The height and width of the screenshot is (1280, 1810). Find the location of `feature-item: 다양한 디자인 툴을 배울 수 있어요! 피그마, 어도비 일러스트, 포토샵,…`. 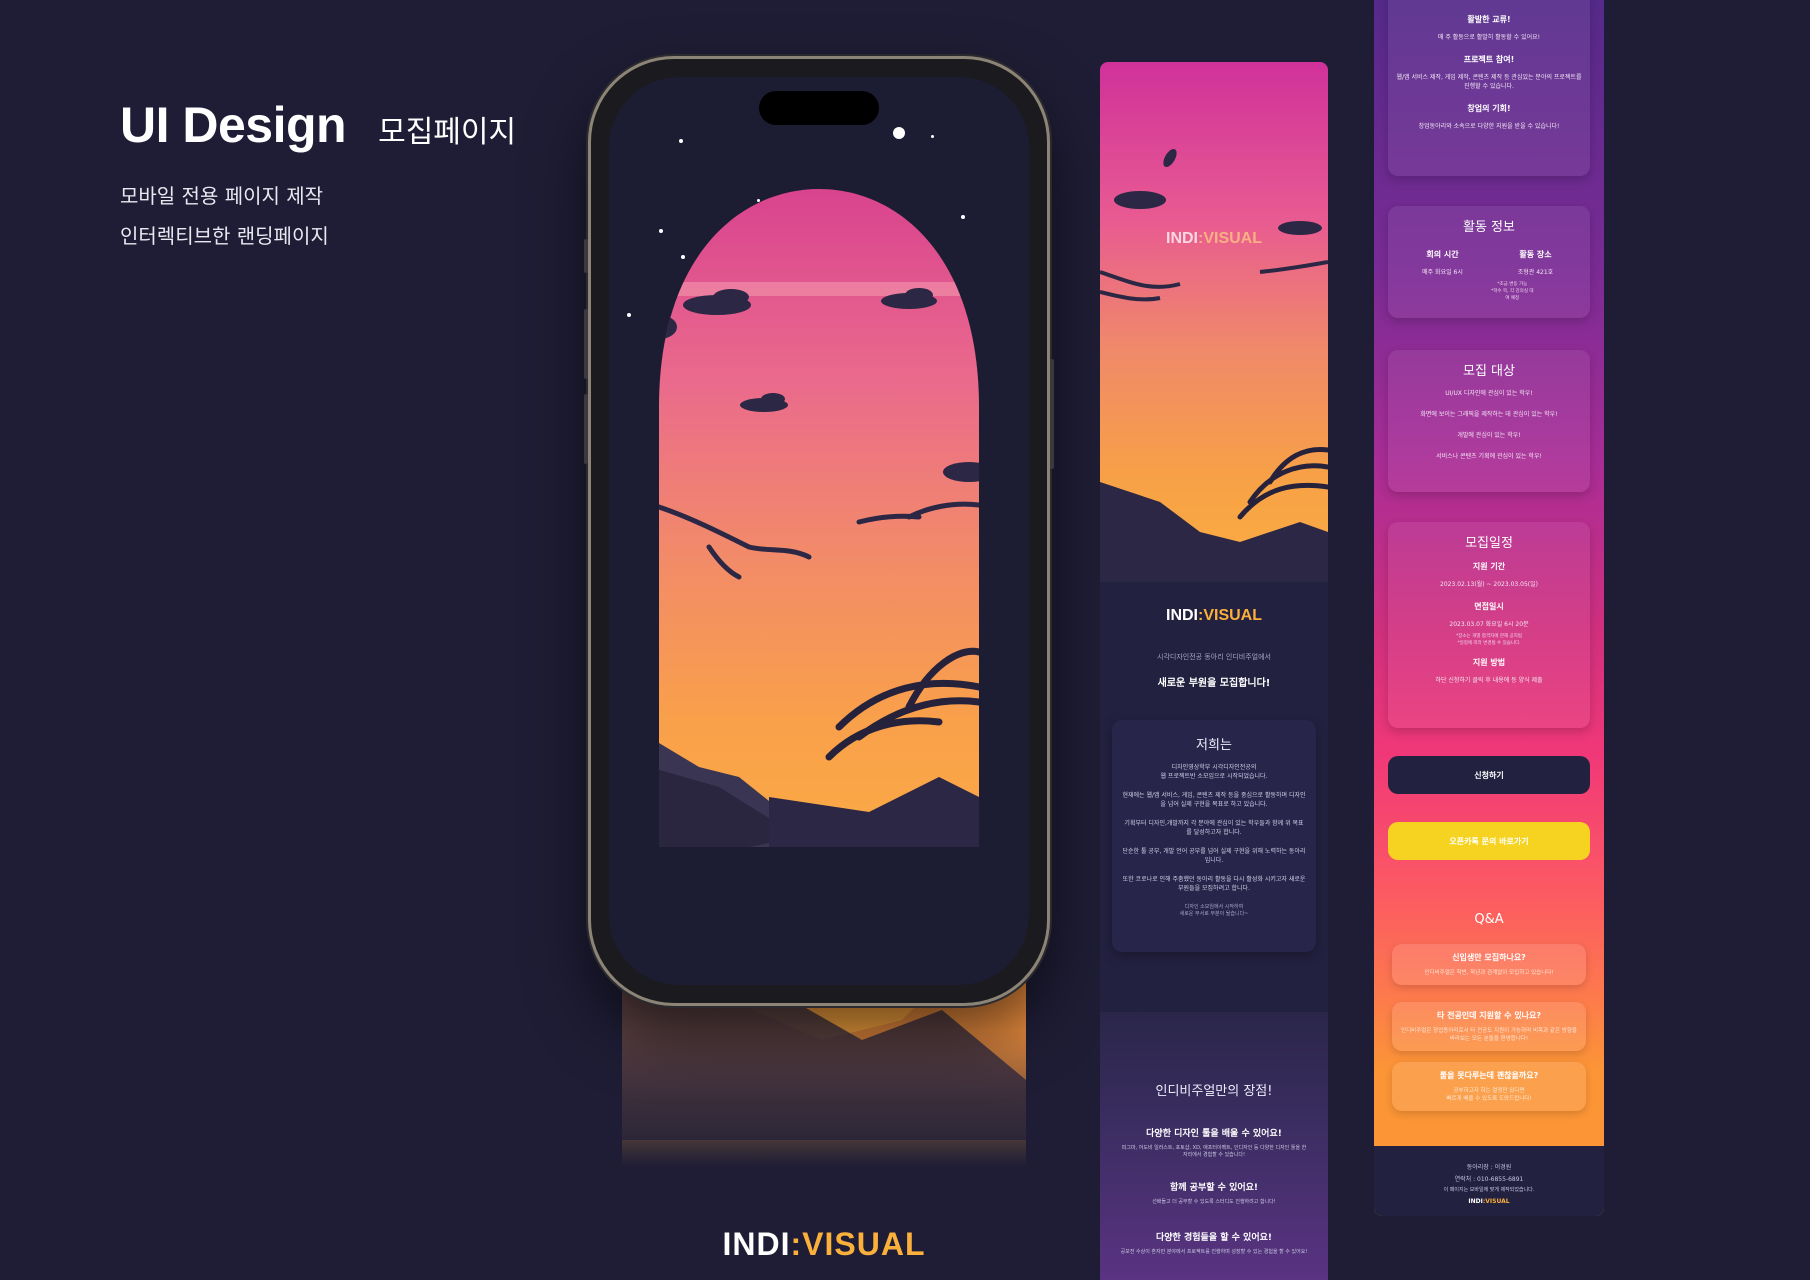

feature-item: 다양한 디자인 툴을 배울 수 있어요! 피그마, 어도비 일러스트, 포토샵,… is located at coordinates (1214, 1142).